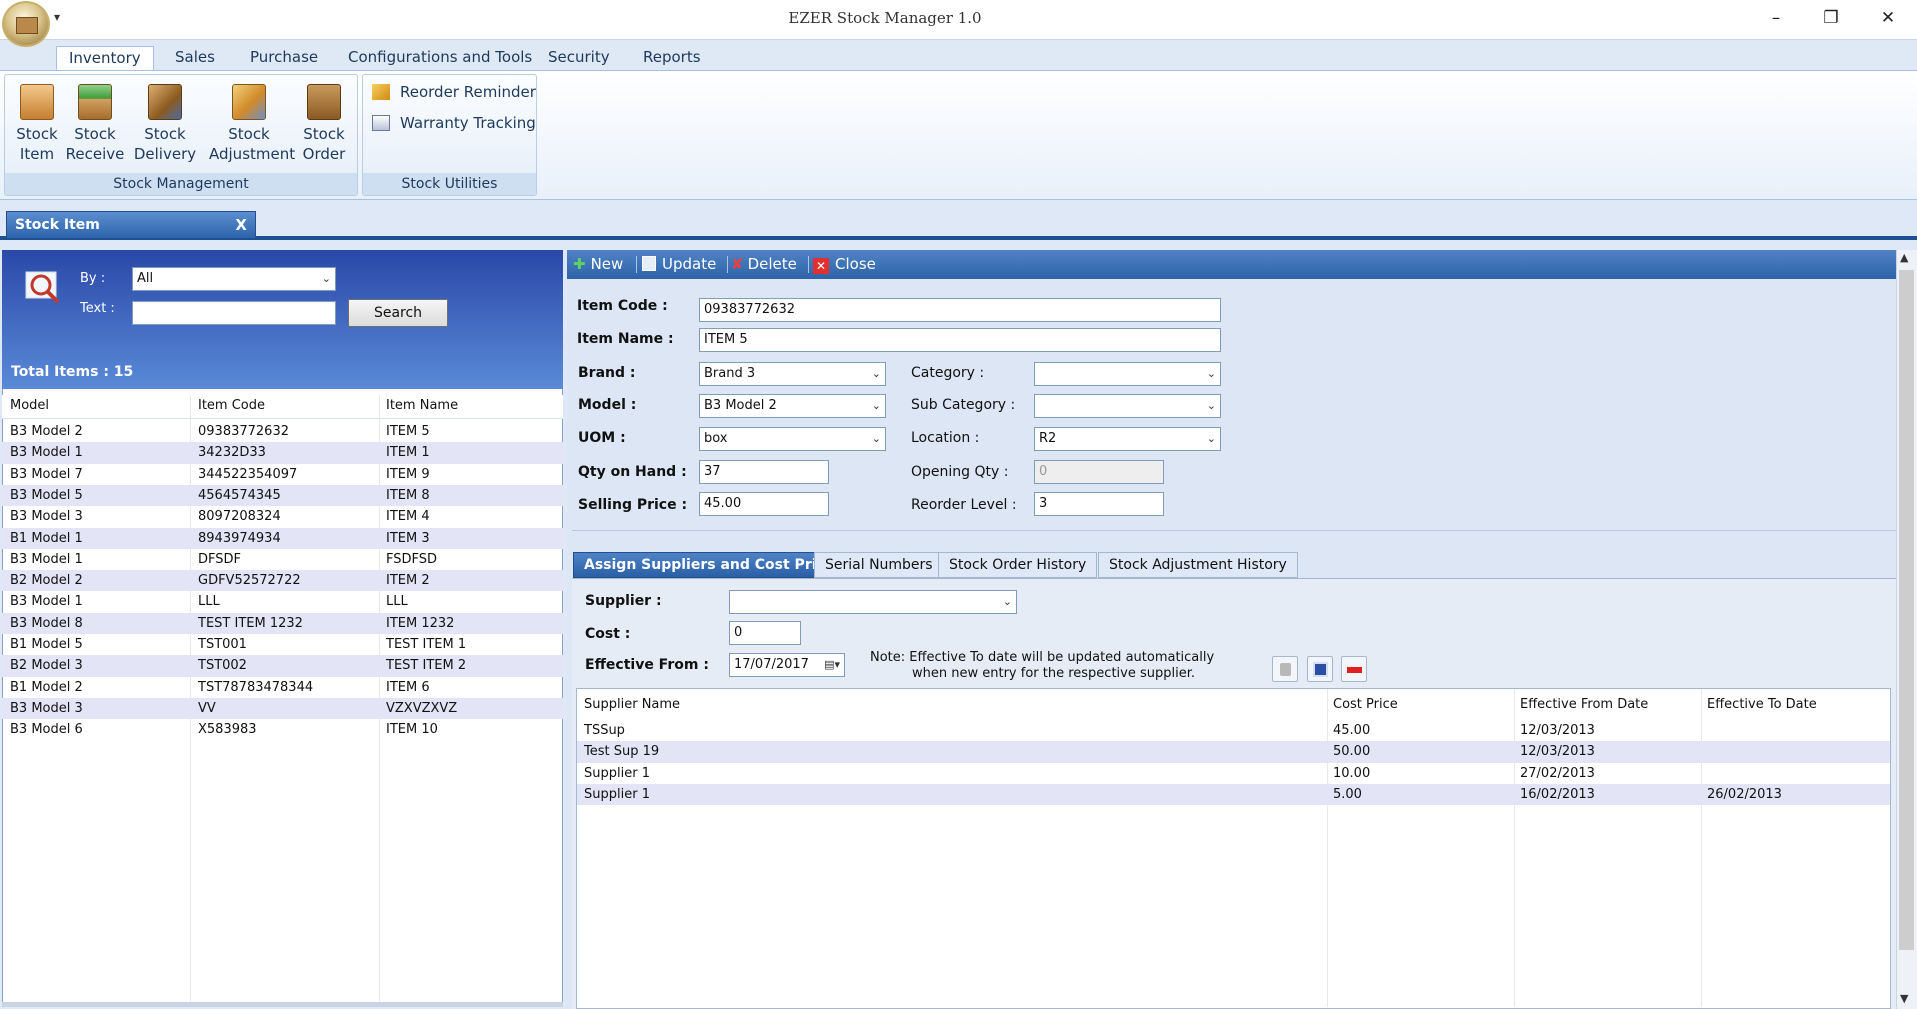  Describe the element at coordinates (879, 565) in the screenshot. I see `tab-serial-numbers: Serial Numbers` at that location.